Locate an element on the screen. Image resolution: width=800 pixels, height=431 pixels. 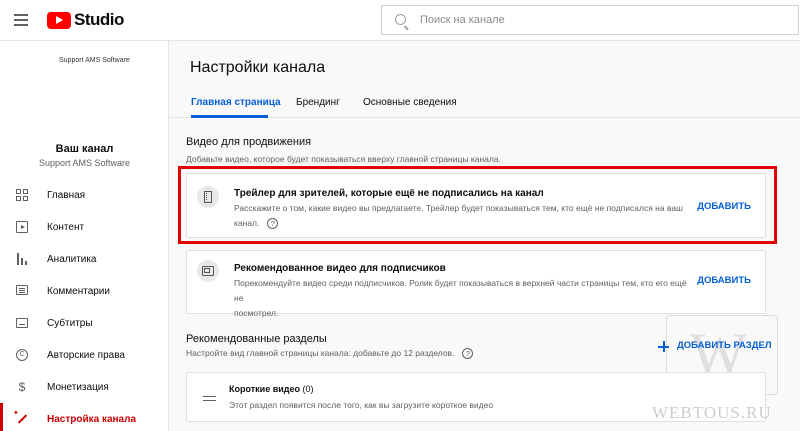
youtube-play-icon is located at coordinates (59, 20).